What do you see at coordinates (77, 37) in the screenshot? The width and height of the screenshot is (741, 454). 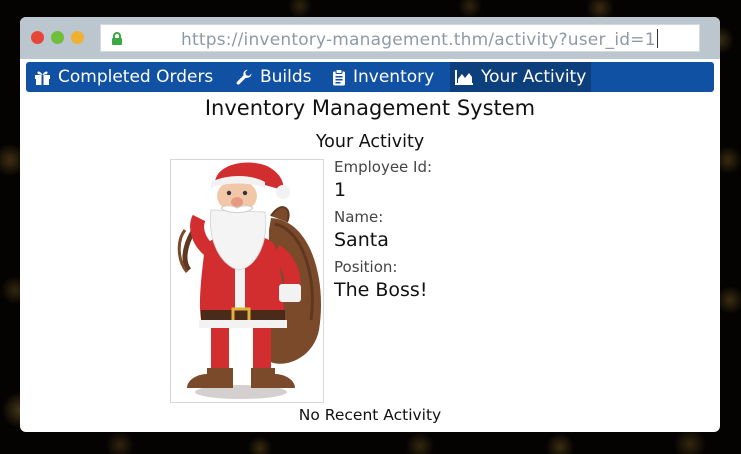 I see `minimize-window-button` at bounding box center [77, 37].